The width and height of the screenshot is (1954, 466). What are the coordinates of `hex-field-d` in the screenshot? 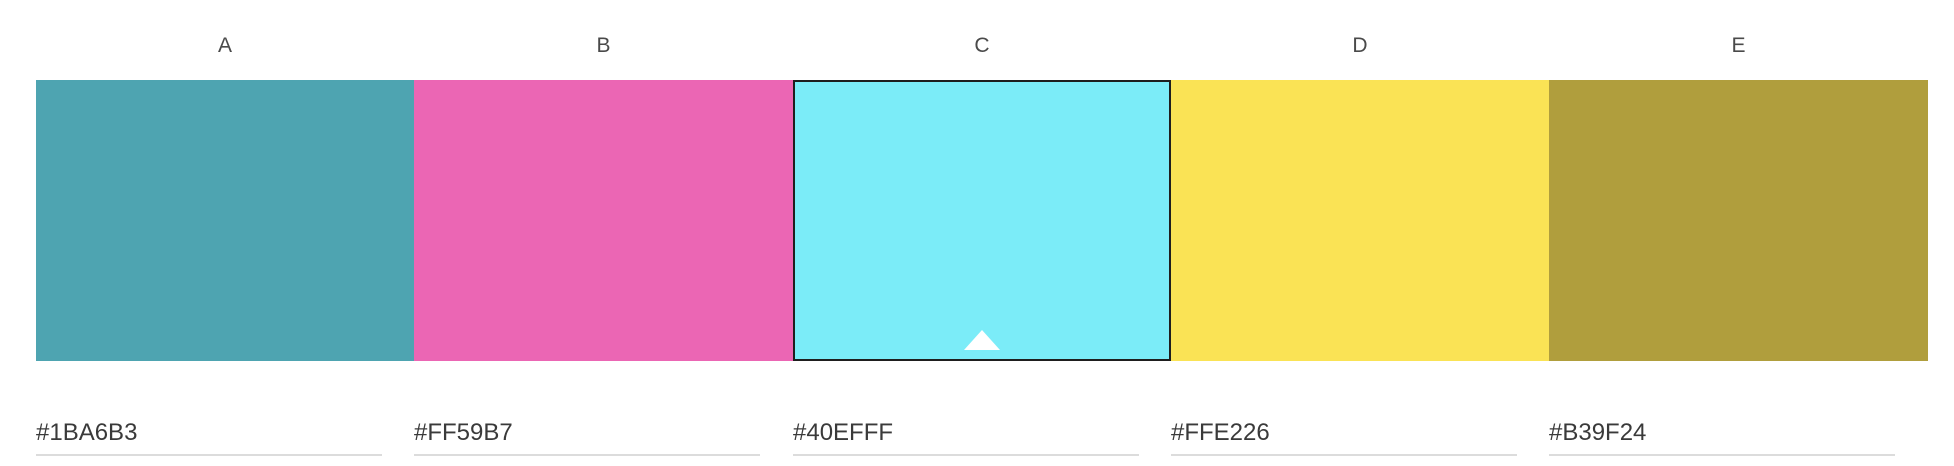 It's located at (1344, 435).